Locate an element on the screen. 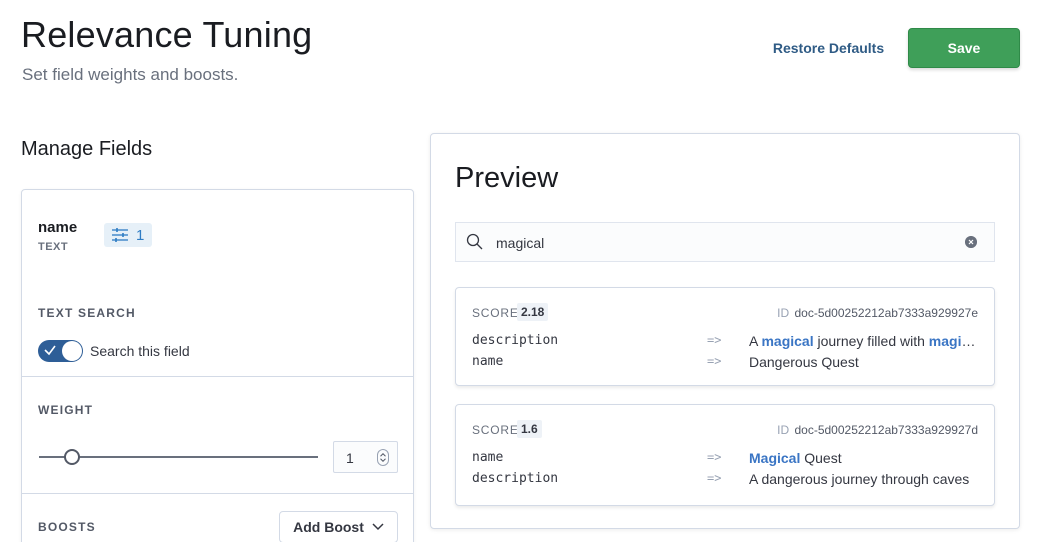 The image size is (1042, 542). weight-label: WEIGHT is located at coordinates (66, 410).